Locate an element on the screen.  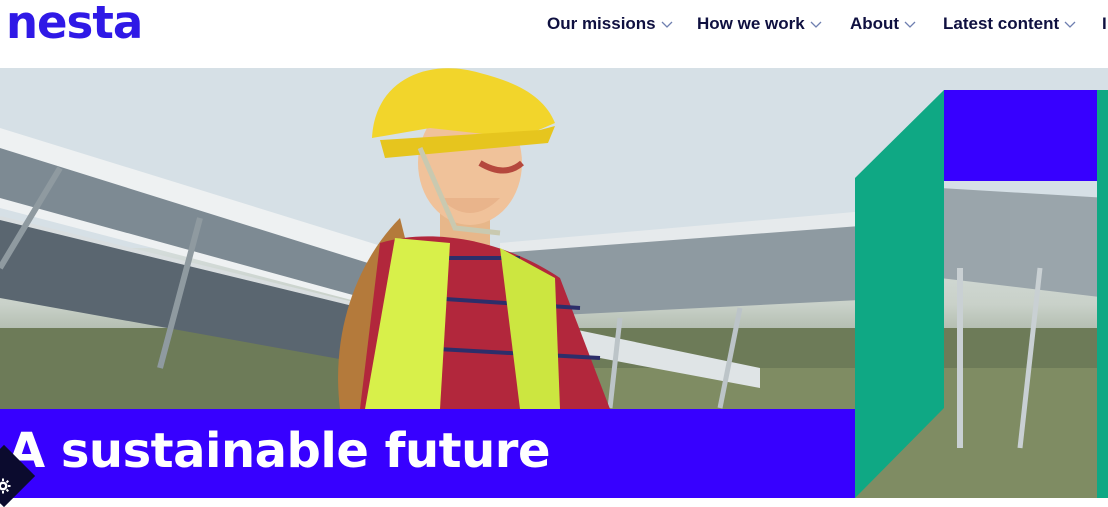
nav-overflow-glyph: I is located at coordinates (1104, 23).